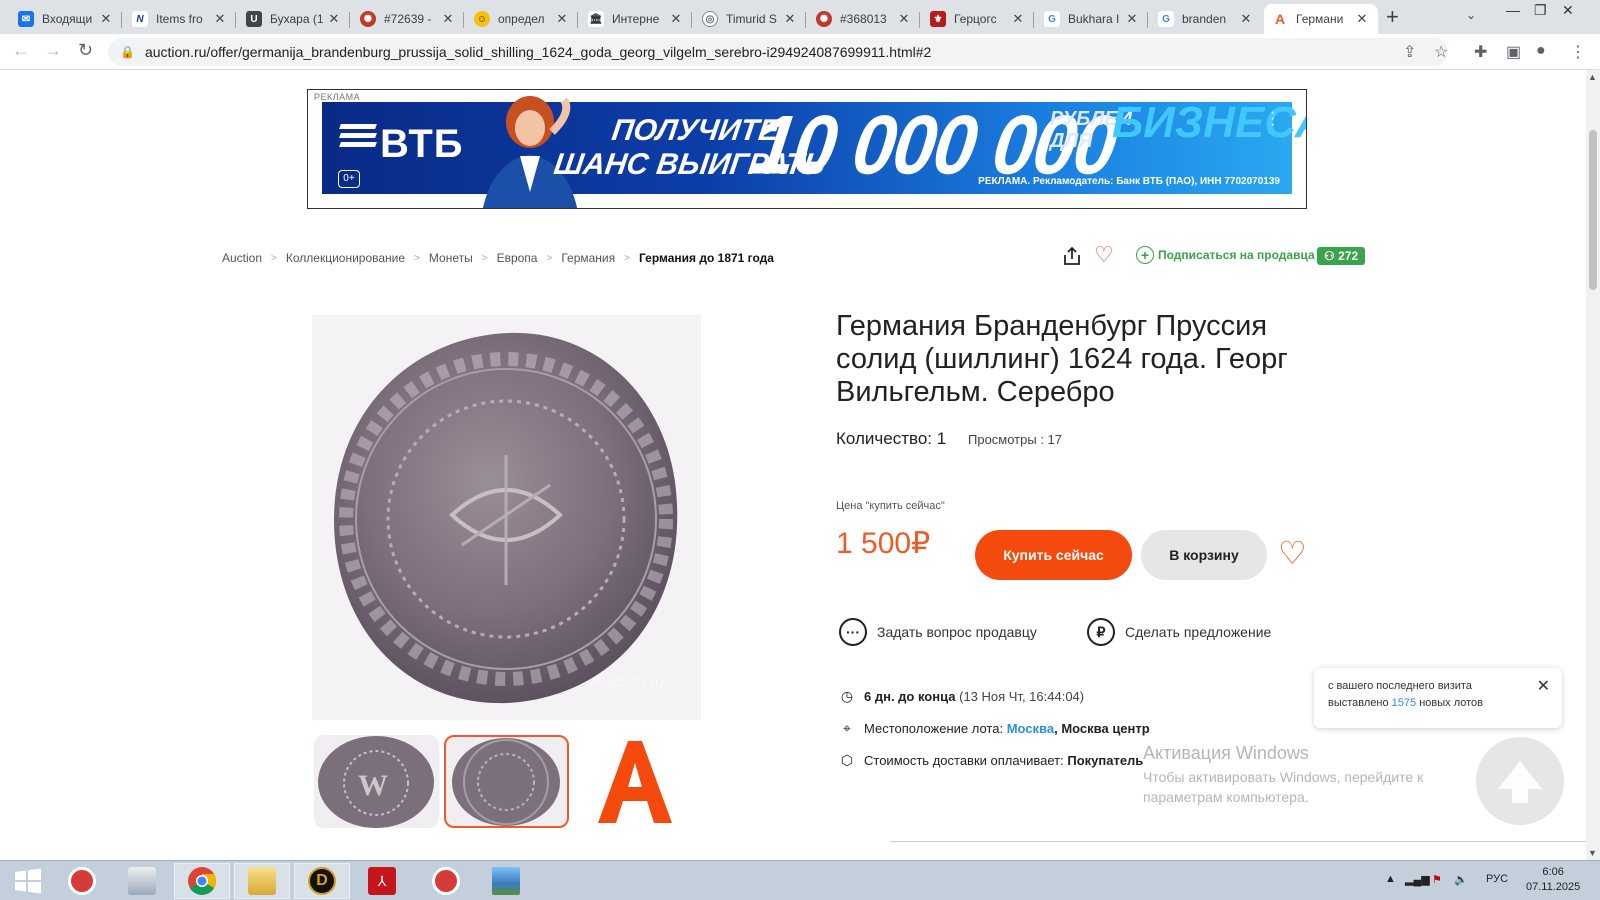 Image resolution: width=1600 pixels, height=900 pixels. What do you see at coordinates (1072, 256) in the screenshot?
I see `share-icon` at bounding box center [1072, 256].